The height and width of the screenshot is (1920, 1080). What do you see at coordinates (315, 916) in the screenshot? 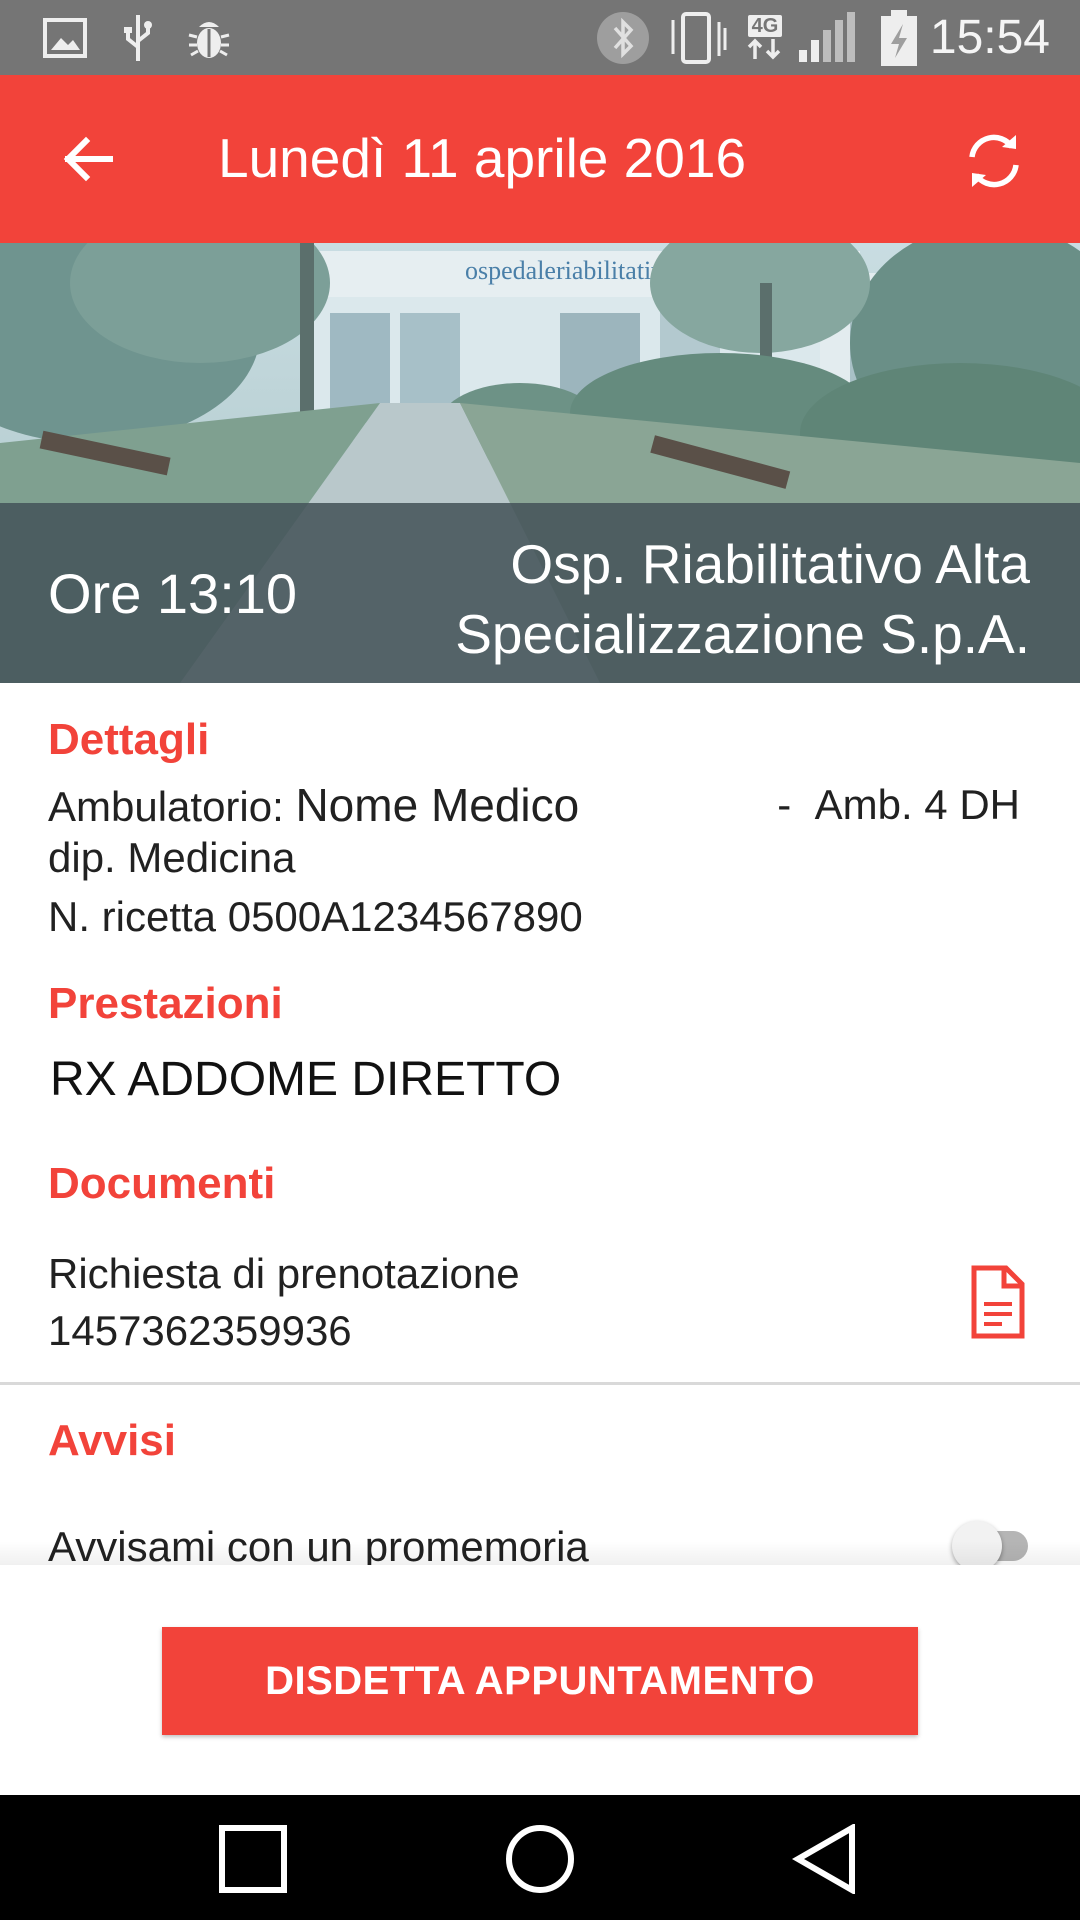
I see `ricetta-number: N. ricetta 0500A1234567890` at bounding box center [315, 916].